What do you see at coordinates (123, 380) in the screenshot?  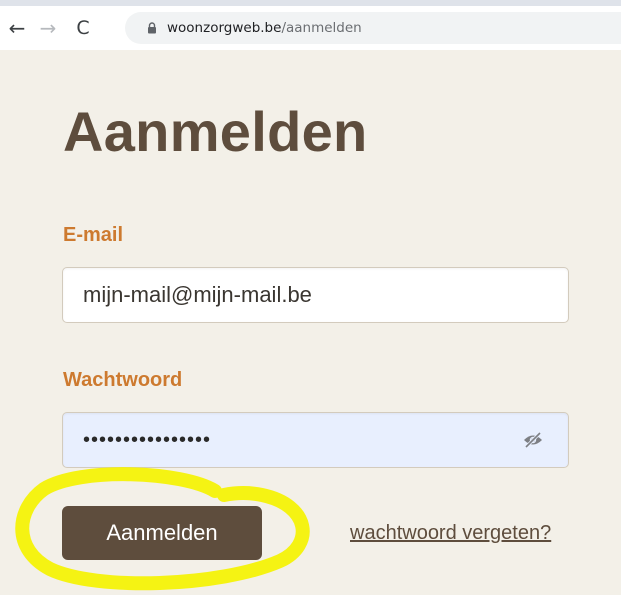 I see `password-label: Wachtwoord` at bounding box center [123, 380].